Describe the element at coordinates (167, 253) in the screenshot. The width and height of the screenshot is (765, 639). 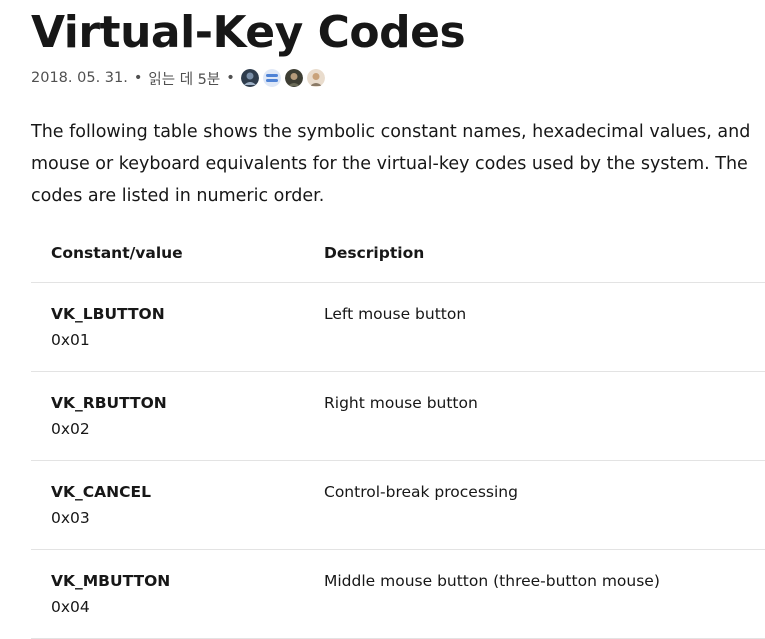
I see `column-header-constant: Constant/value` at that location.